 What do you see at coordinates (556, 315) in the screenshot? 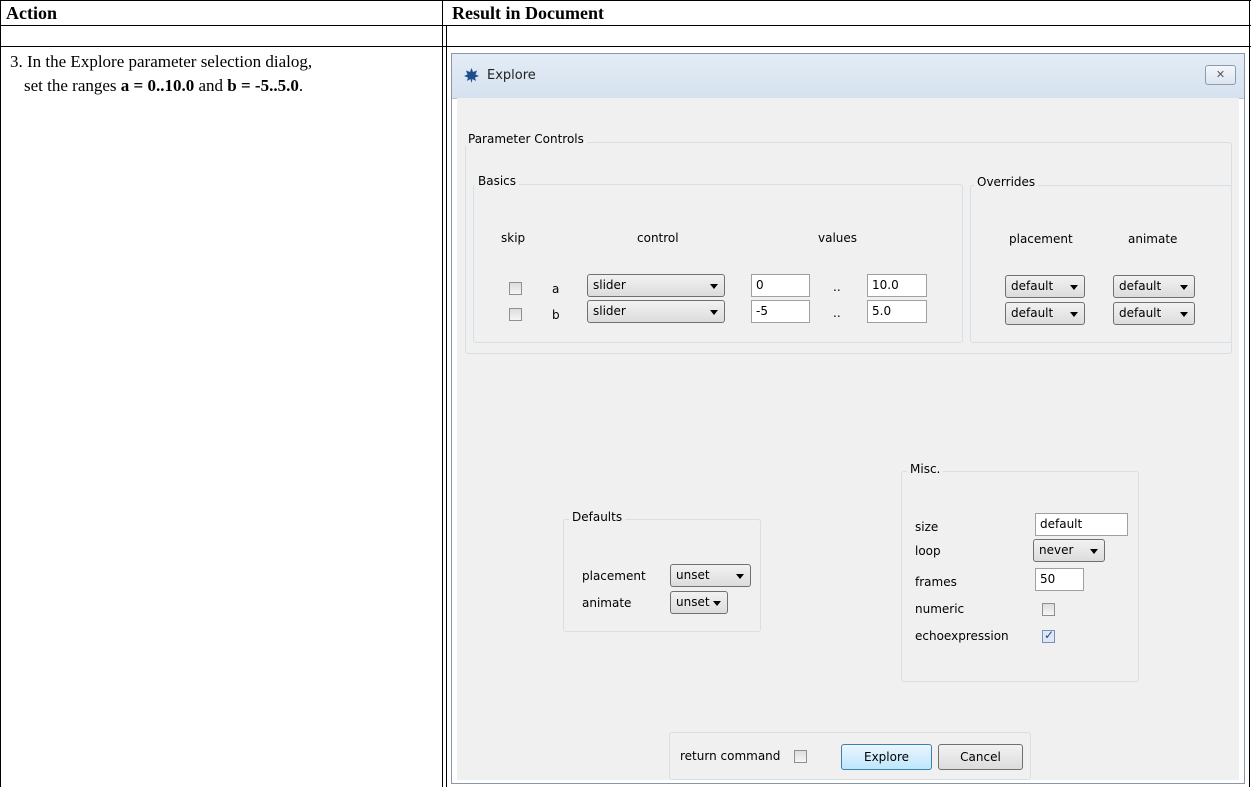
I see `param-b-label: b` at bounding box center [556, 315].